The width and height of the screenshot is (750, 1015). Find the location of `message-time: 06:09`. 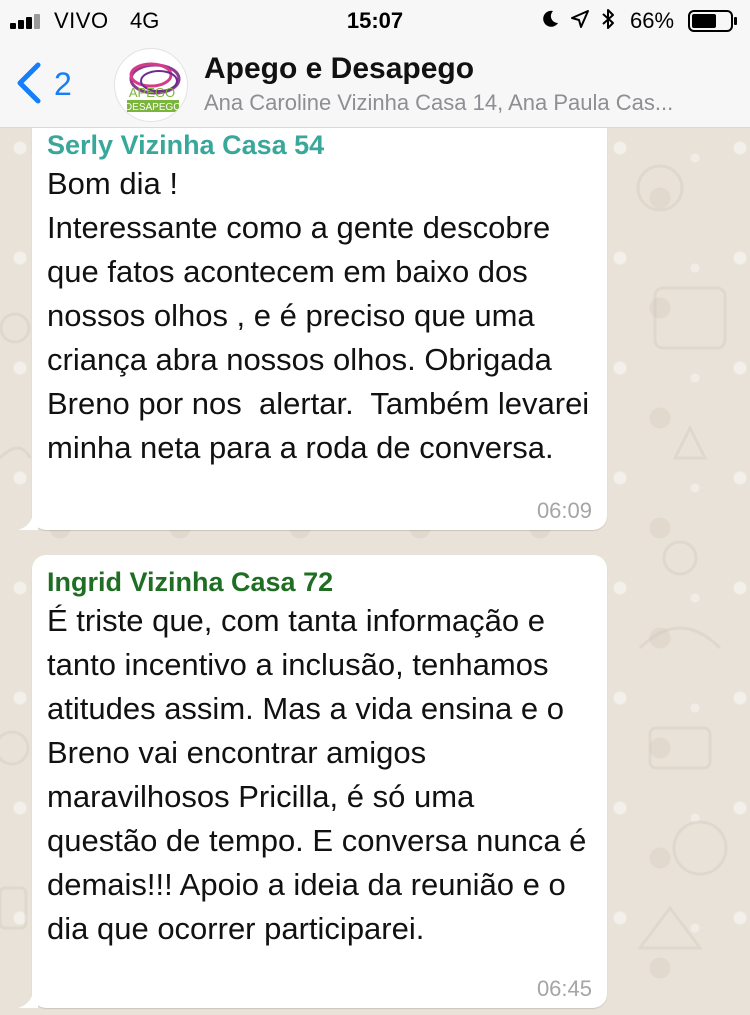

message-time: 06:09 is located at coordinates (564, 510).